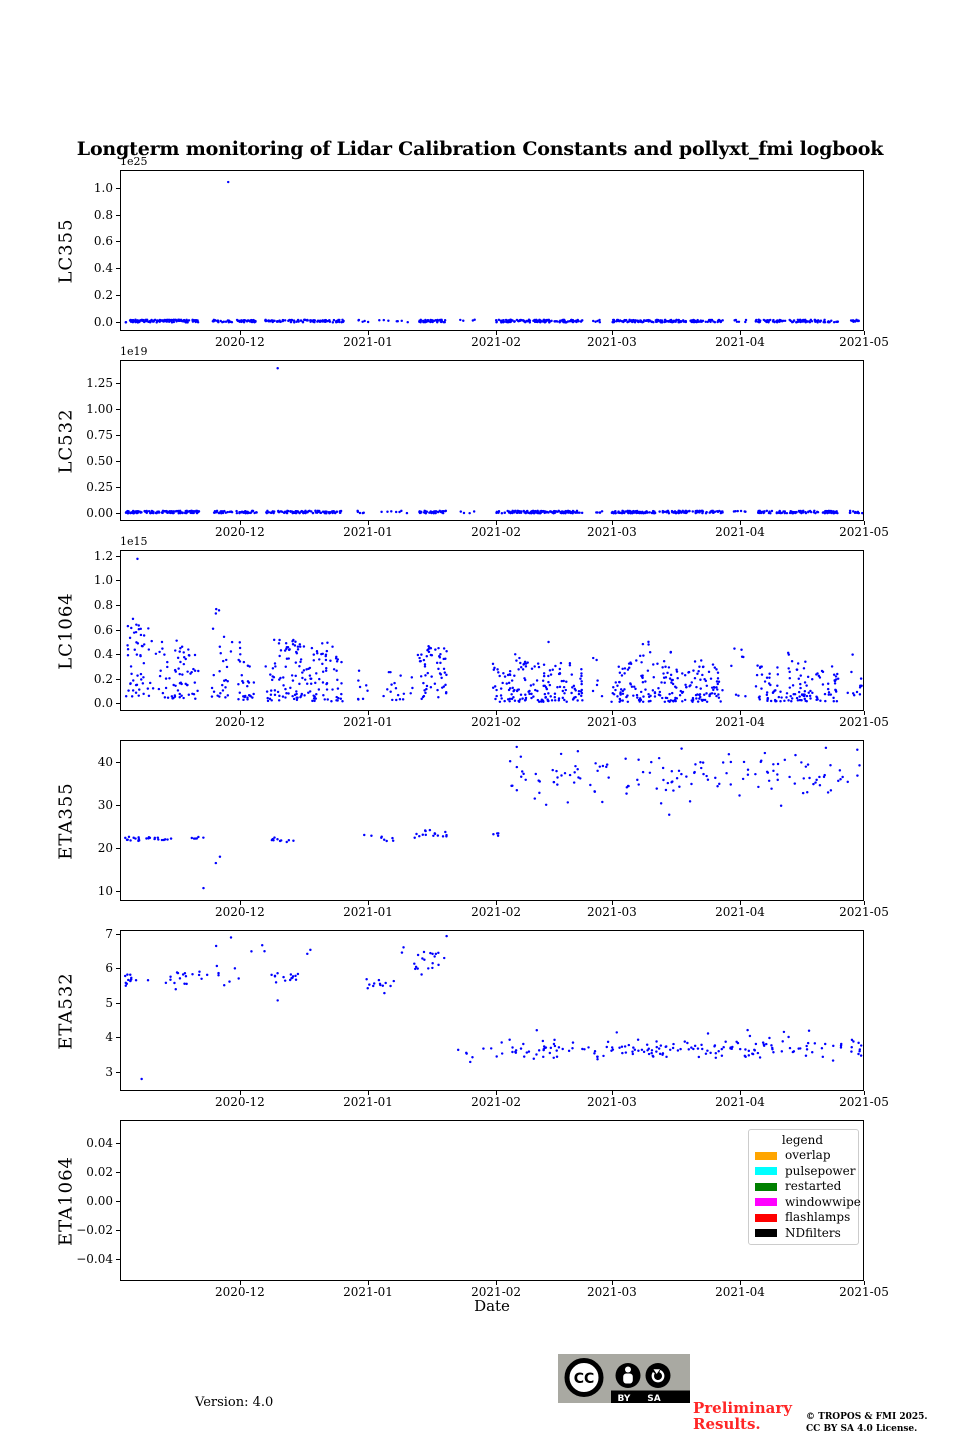 The image size is (960, 1440). Describe the element at coordinates (134, 351) in the screenshot. I see `axis-offset-text: 1e19` at that location.